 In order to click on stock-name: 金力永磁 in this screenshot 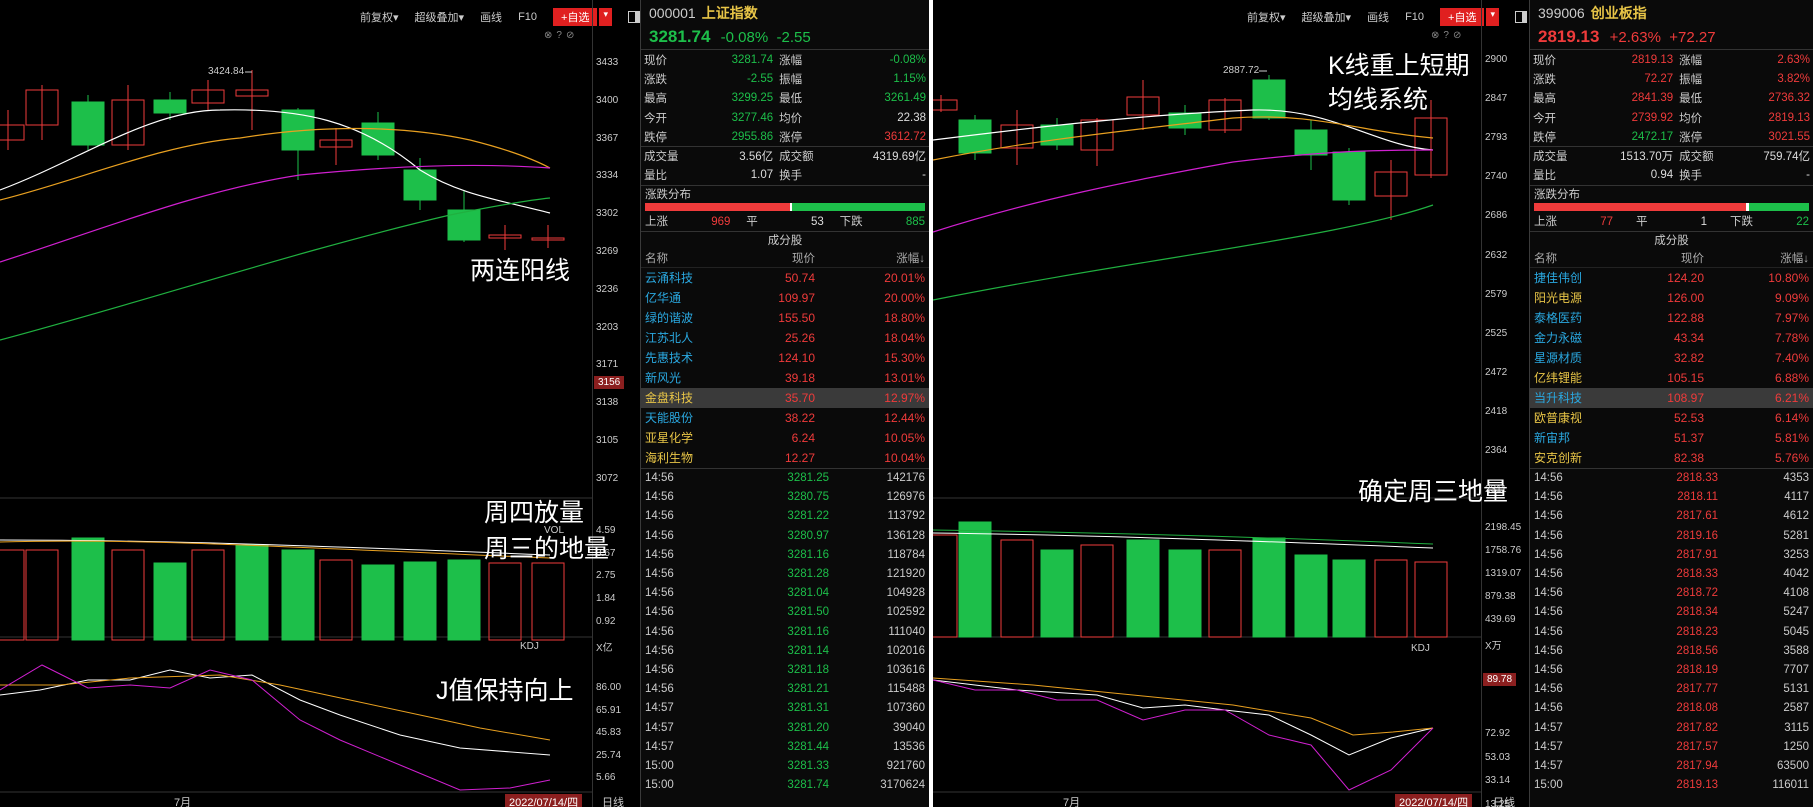, I will do `click(1579, 338)`.